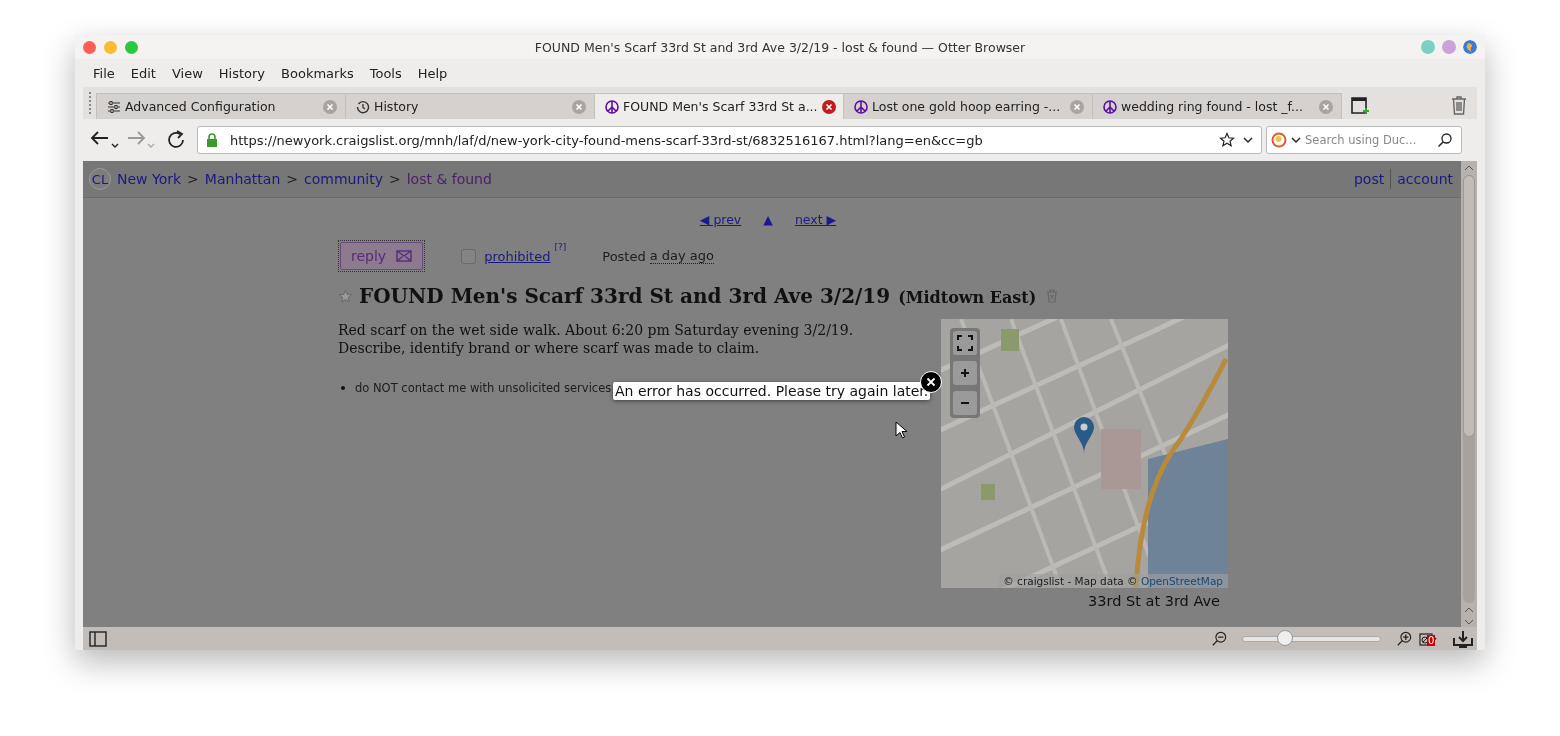  I want to click on zoom-slider, so click(1285, 637).